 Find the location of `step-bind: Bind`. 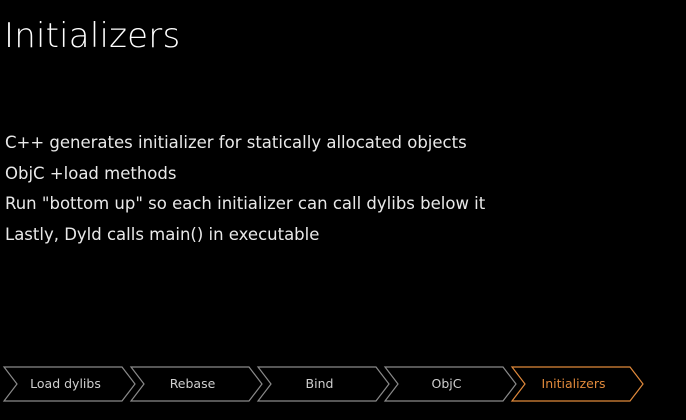

step-bind: Bind is located at coordinates (319, 384).